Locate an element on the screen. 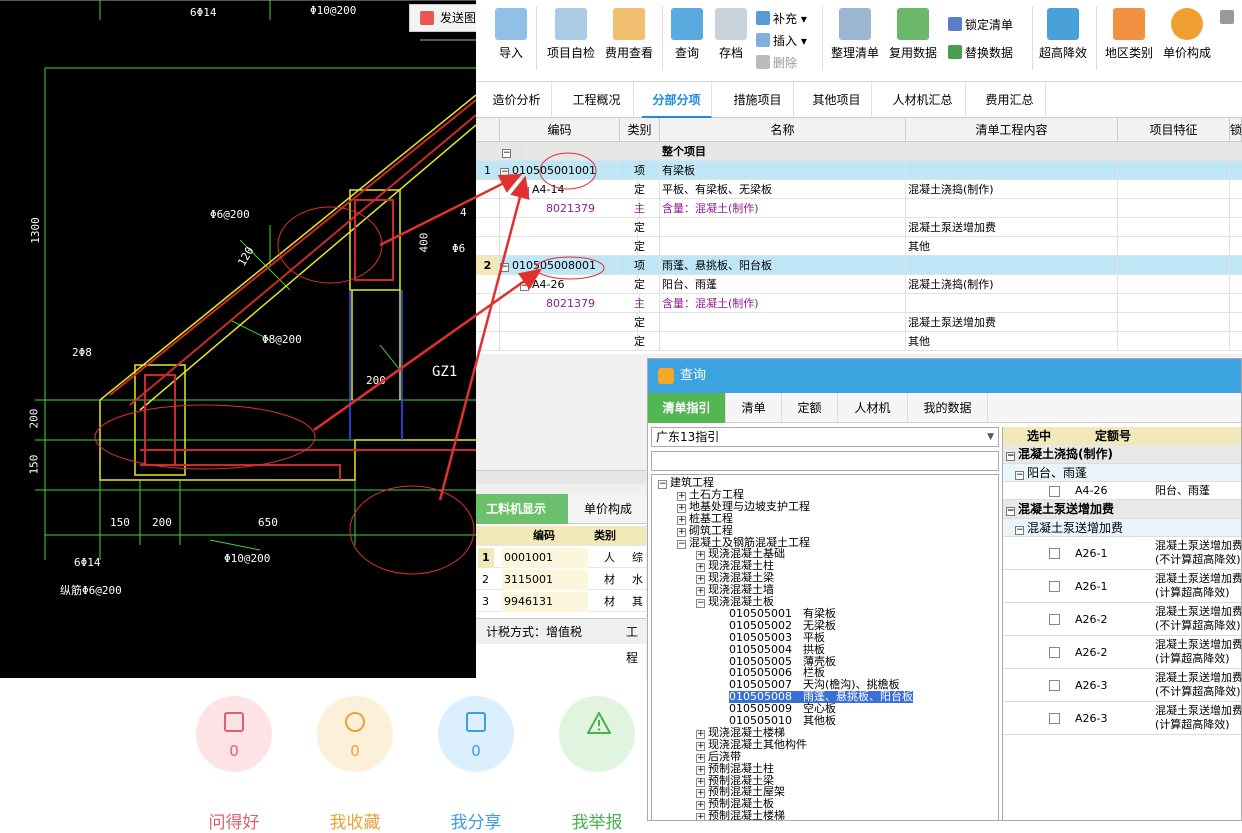  replace-data-button: 替换数据 is located at coordinates (980, 52).